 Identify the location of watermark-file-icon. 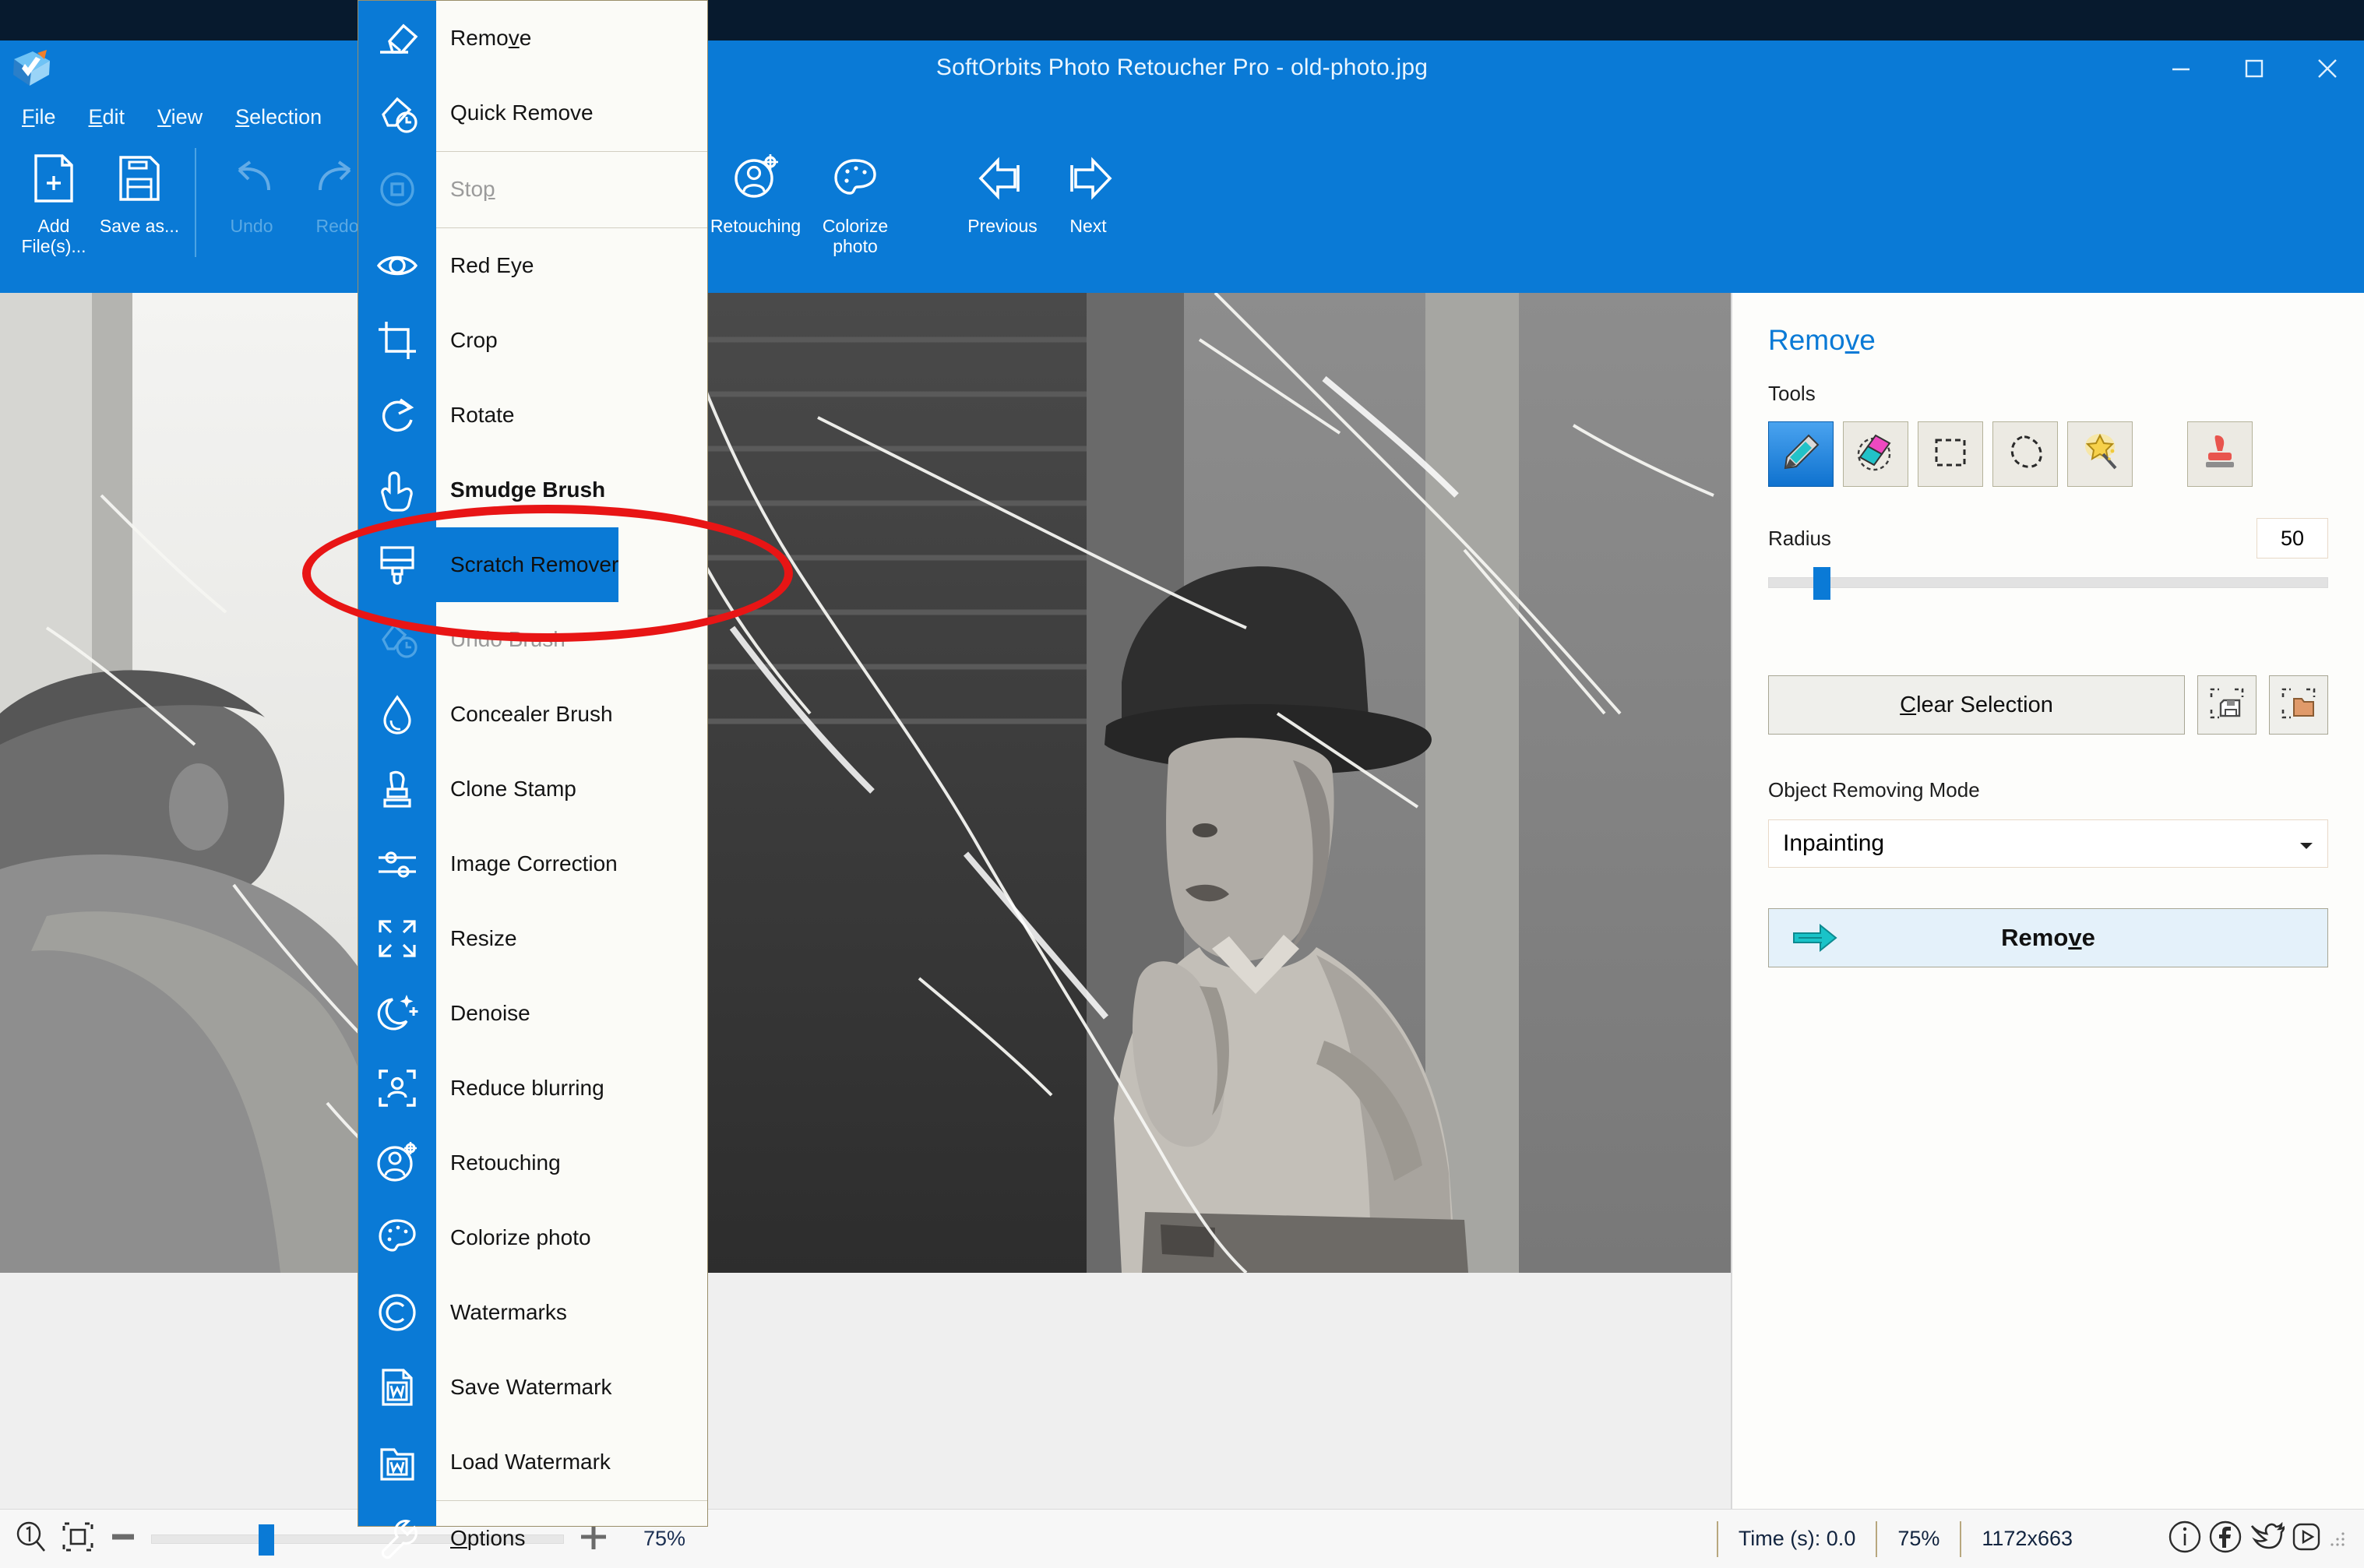
(397, 1388).